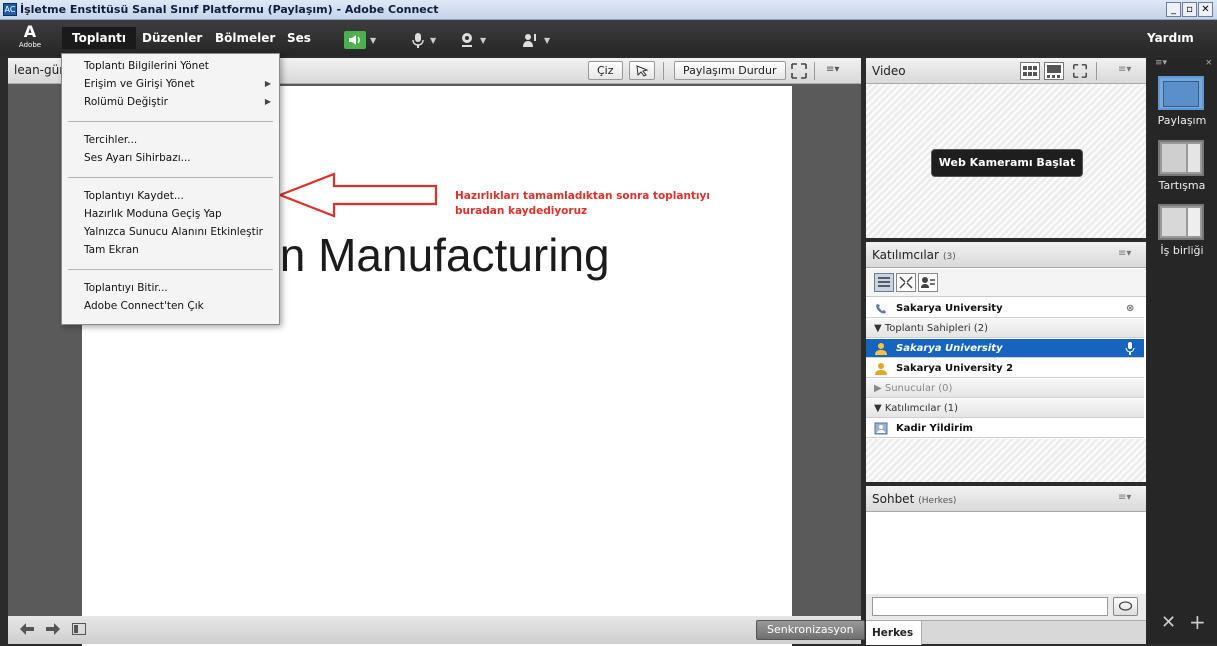 This screenshot has width=1217, height=646. What do you see at coordinates (881, 428) in the screenshot?
I see `participant-user-icon` at bounding box center [881, 428].